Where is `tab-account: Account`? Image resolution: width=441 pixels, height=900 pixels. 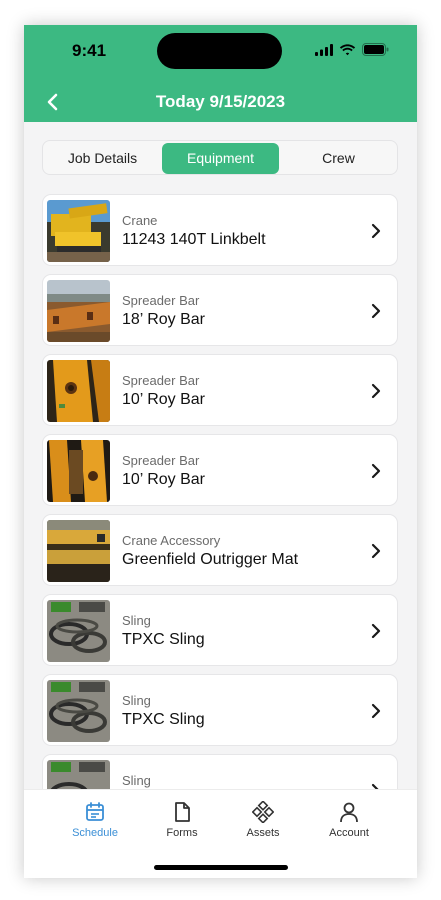
tab-account: Account is located at coordinates (349, 820).